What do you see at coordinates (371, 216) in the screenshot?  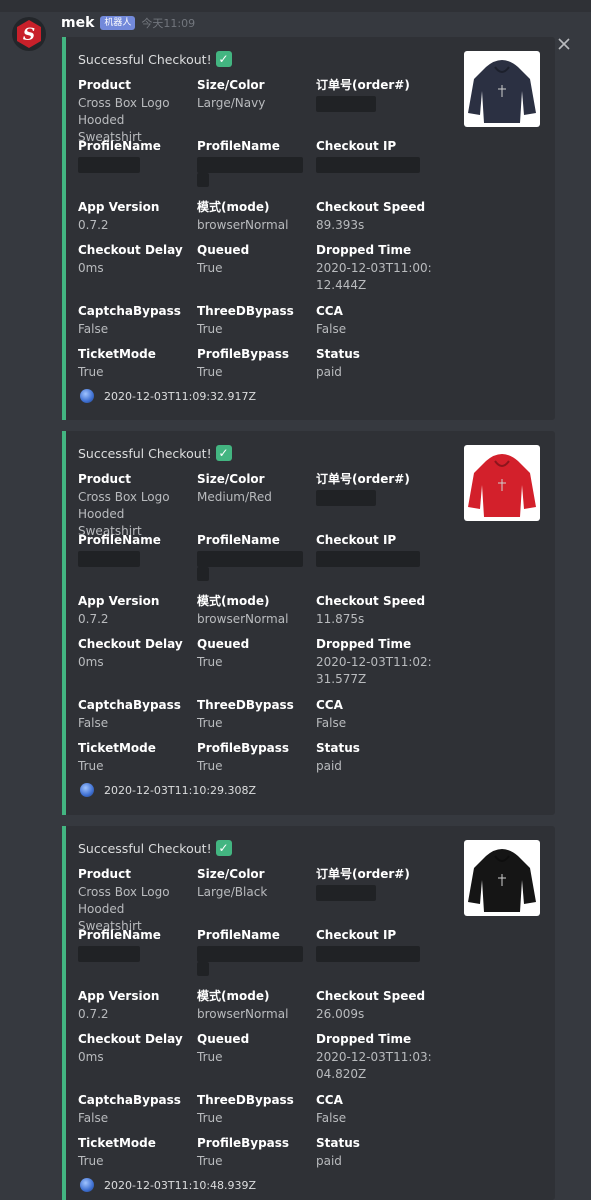 I see `field-checkout-speed: Checkout Speed 89.393s` at bounding box center [371, 216].